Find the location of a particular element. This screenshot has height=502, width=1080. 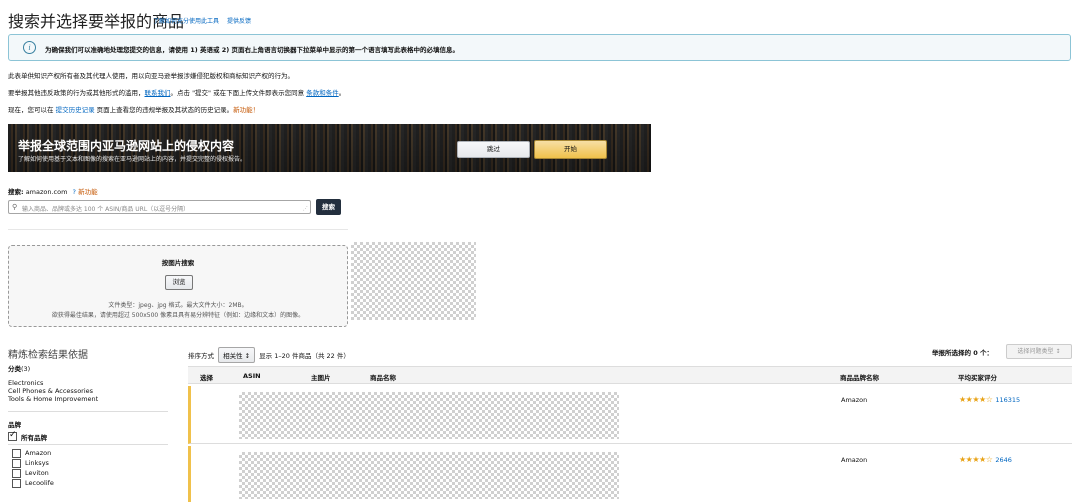

brand-amazon: Amazon is located at coordinates (31, 453).